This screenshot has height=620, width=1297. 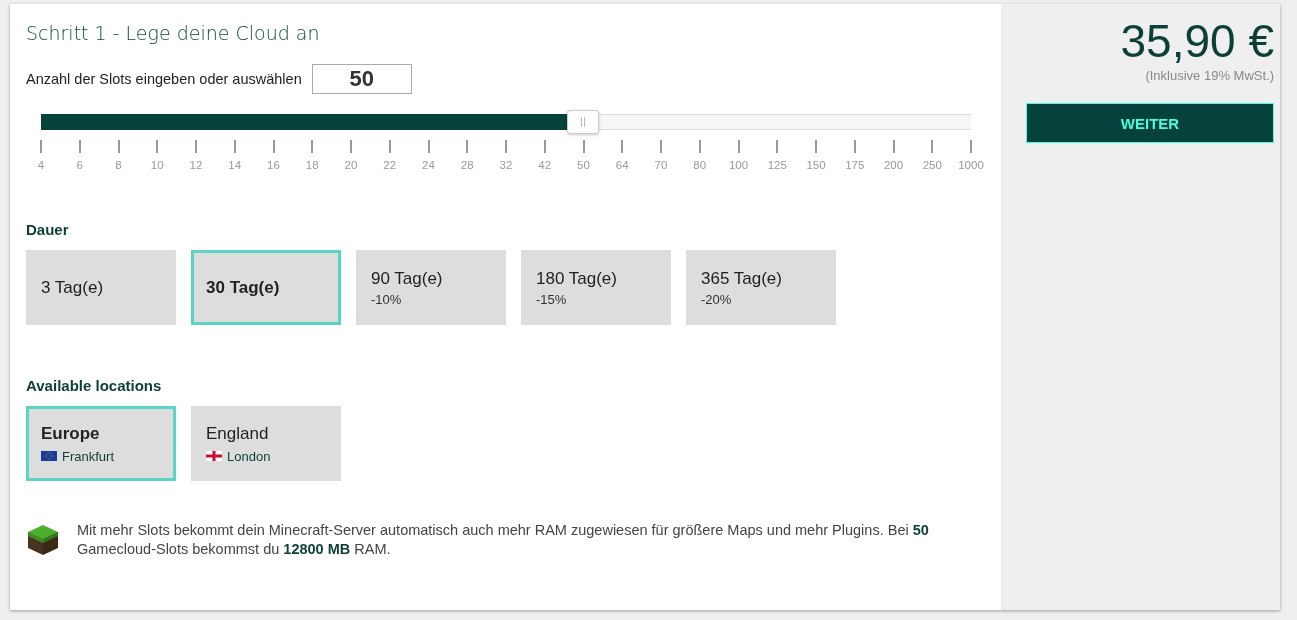 I want to click on section-heading: Dauer, so click(x=48, y=229).